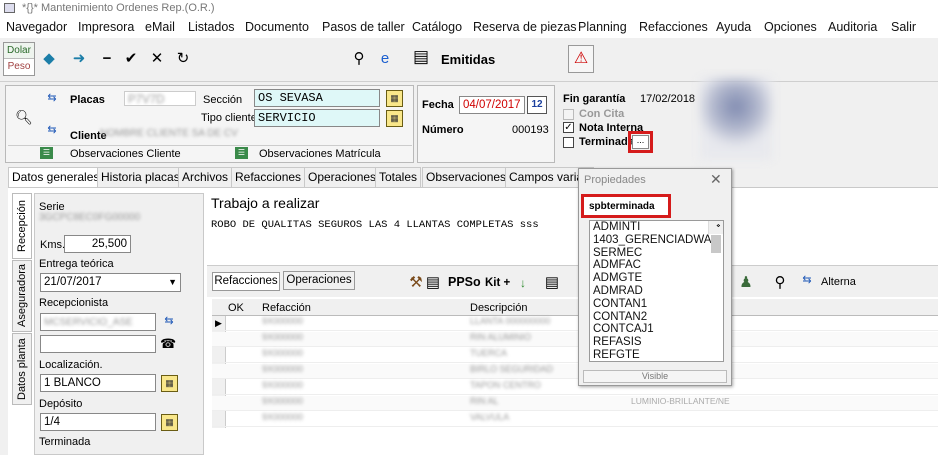  I want to click on visible-footer: Visible, so click(655, 376).